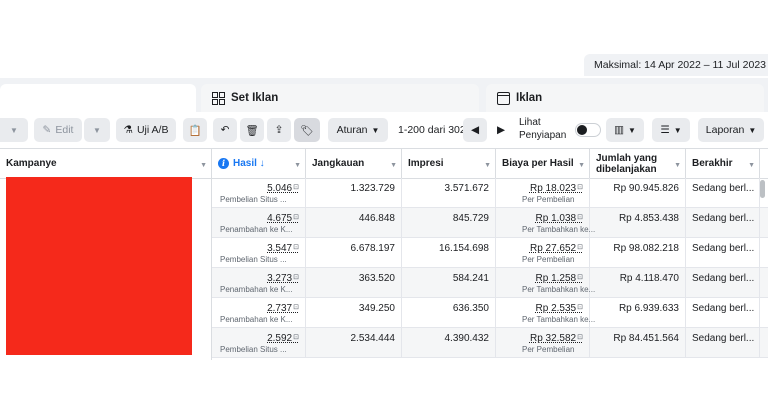 This screenshot has height=419, width=768. I want to click on cell-value: Rp 90.945.826, so click(646, 188).